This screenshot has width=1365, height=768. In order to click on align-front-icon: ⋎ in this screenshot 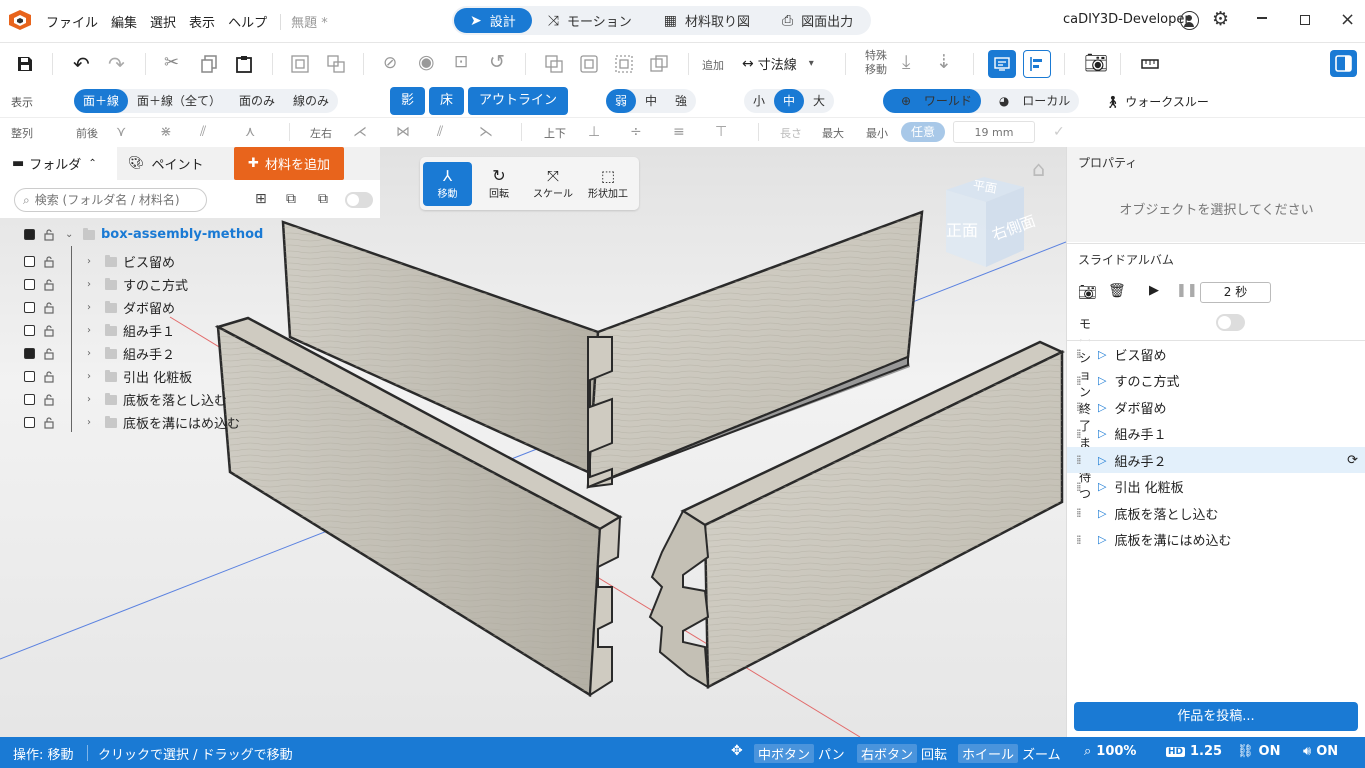, I will do `click(121, 132)`.